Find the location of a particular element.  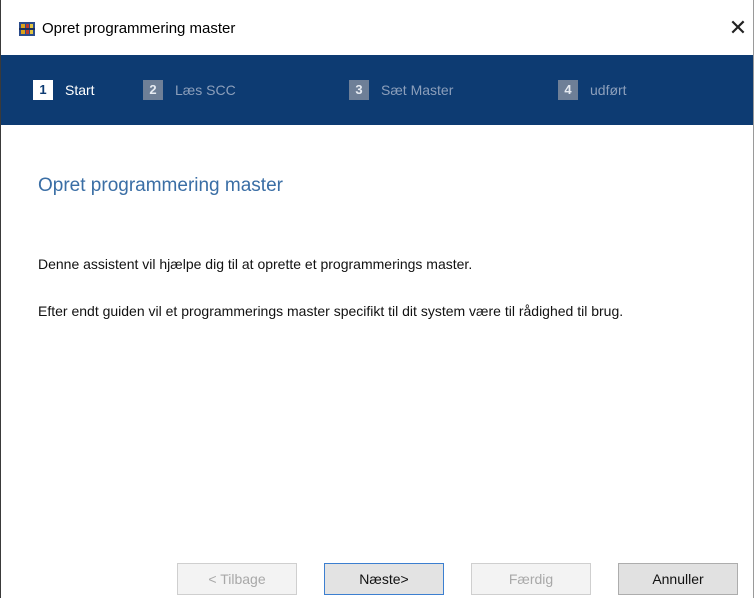

title-bar: Opret programmering master ✕ is located at coordinates (377, 27).